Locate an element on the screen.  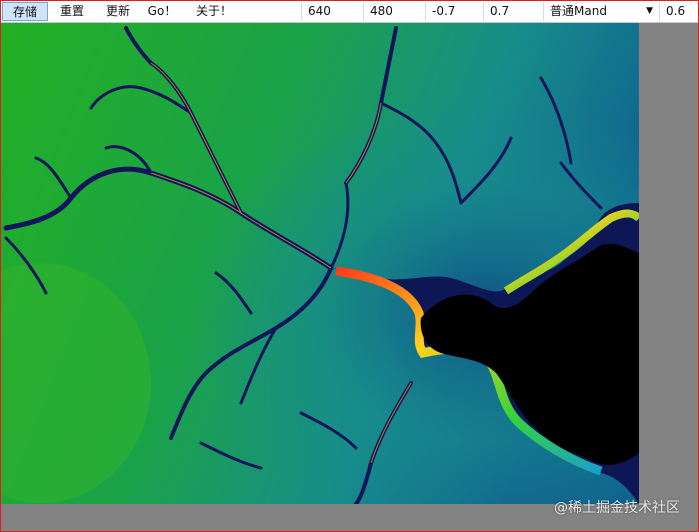
go-button: Go！ is located at coordinates (162, 11).